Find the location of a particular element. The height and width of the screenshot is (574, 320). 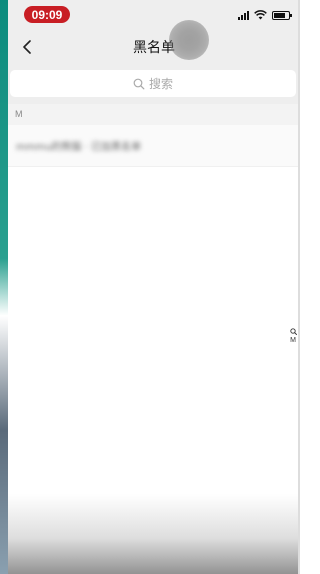

touch-indicator is located at coordinates (189, 40).